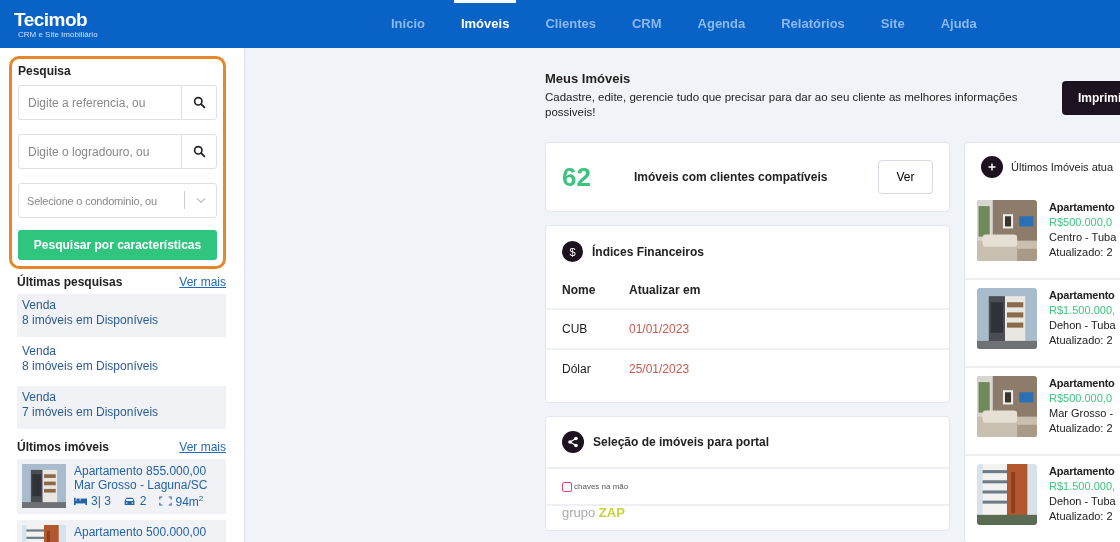 This screenshot has height=542, width=1120. What do you see at coordinates (782, 105) in the screenshot?
I see `page-description: Cadastre, edite, gerencie tudo que precisar para dar ao seu cliente as melhores informações possiveis!` at bounding box center [782, 105].